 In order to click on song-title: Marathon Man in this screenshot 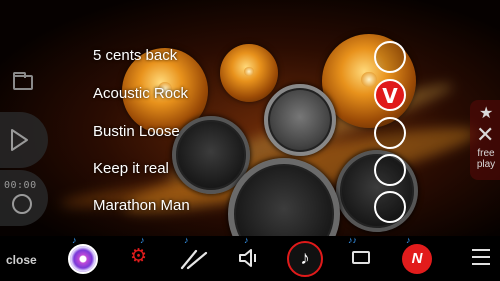, I will do `click(141, 205)`.